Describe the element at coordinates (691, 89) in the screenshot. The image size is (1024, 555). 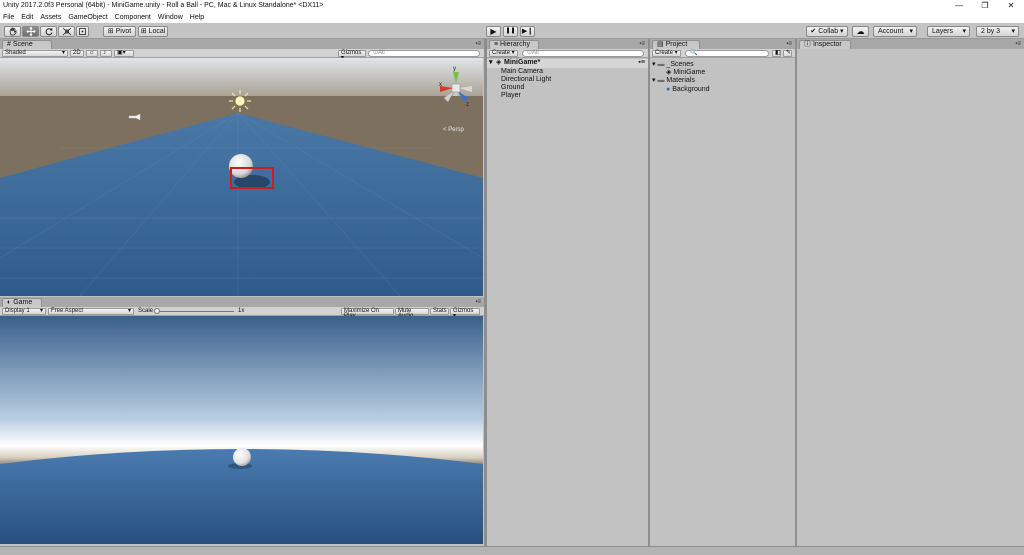
I see `asset-name: Background` at that location.